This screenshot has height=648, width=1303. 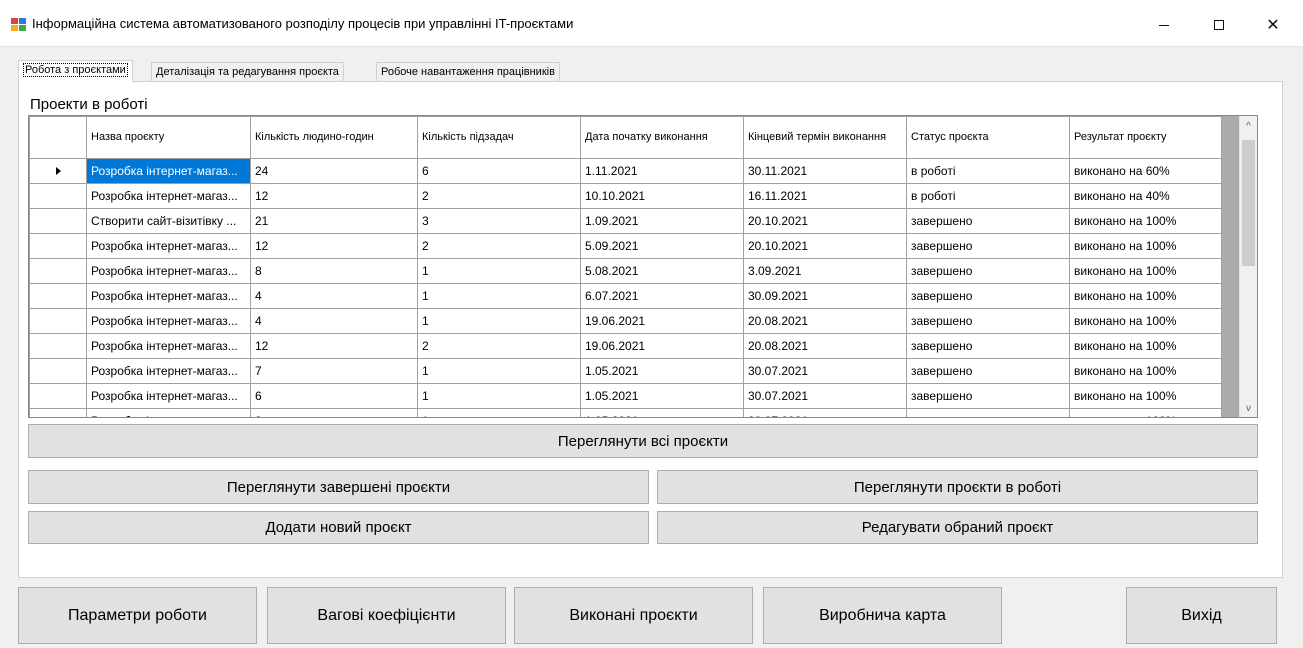 What do you see at coordinates (662, 296) in the screenshot?
I see `table-cell: 6.07.2021` at bounding box center [662, 296].